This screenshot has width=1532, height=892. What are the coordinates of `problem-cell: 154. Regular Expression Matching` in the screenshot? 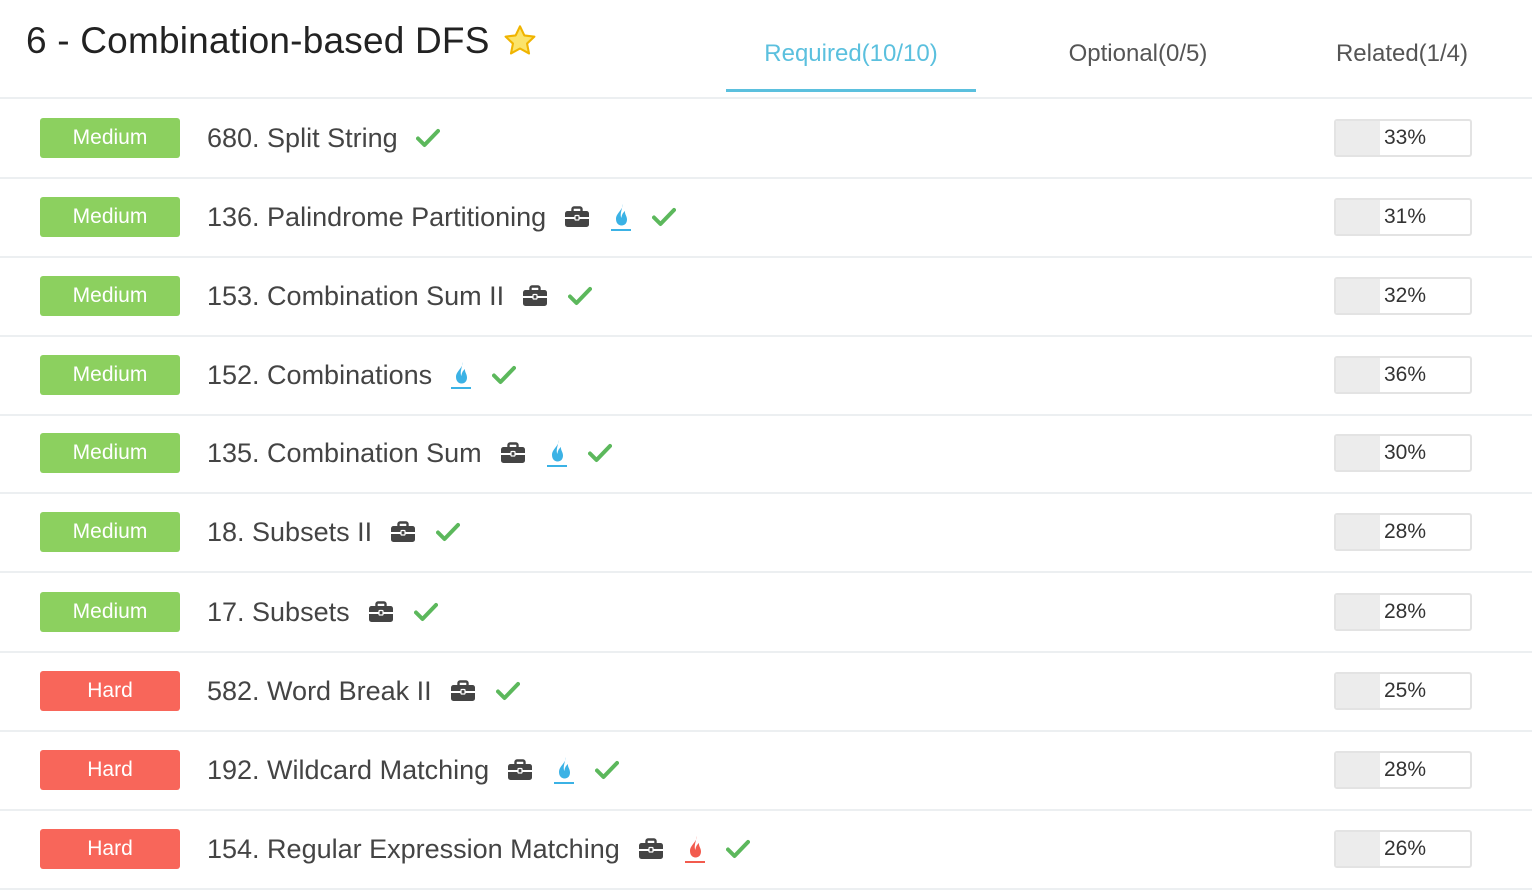 It's located at (488, 849).